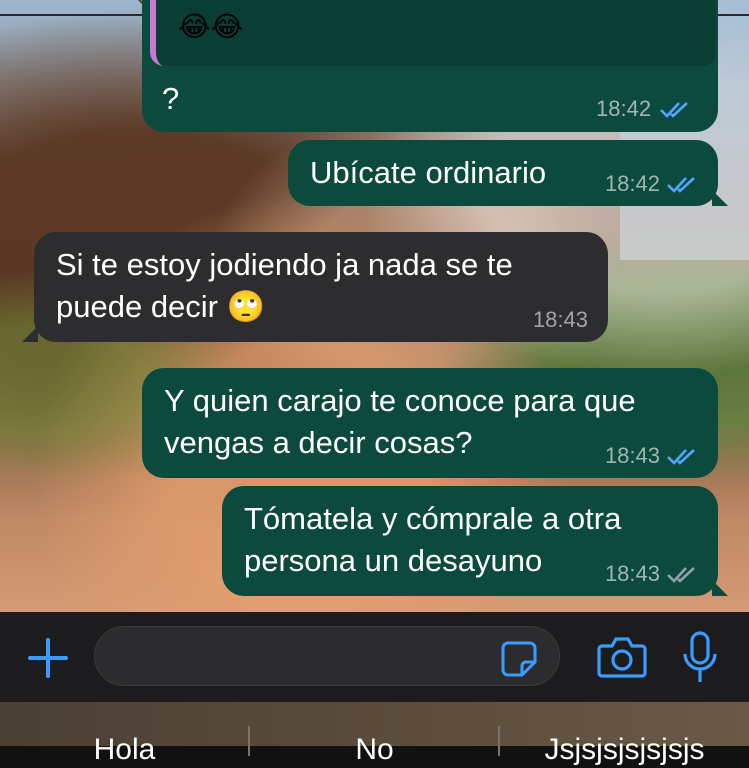 This screenshot has height=768, width=749. I want to click on quoted-message: 😂😂, so click(433, 33).